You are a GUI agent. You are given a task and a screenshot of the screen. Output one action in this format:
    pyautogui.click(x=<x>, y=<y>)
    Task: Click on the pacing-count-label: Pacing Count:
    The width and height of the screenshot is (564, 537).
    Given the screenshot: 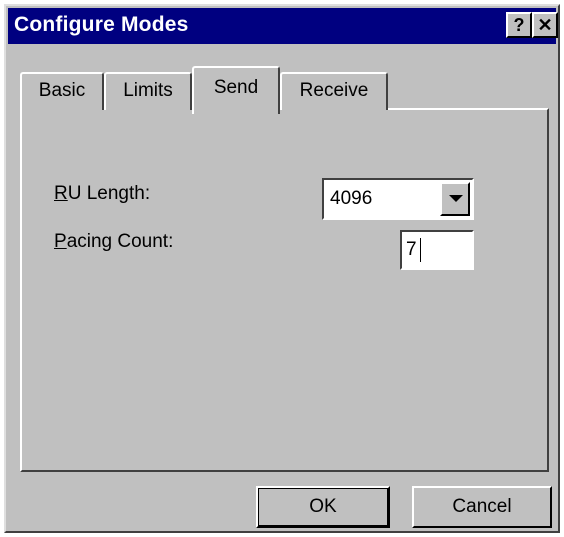 What is the action you would take?
    pyautogui.click(x=113, y=242)
    